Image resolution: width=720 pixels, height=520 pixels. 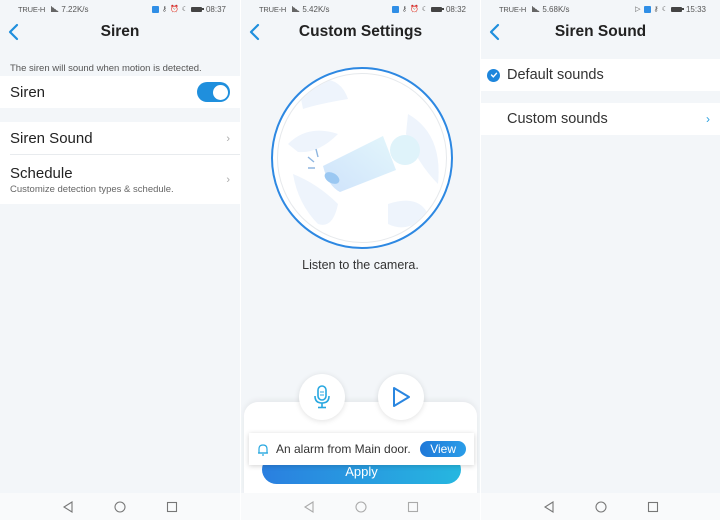 I want to click on play-icon, so click(x=401, y=397).